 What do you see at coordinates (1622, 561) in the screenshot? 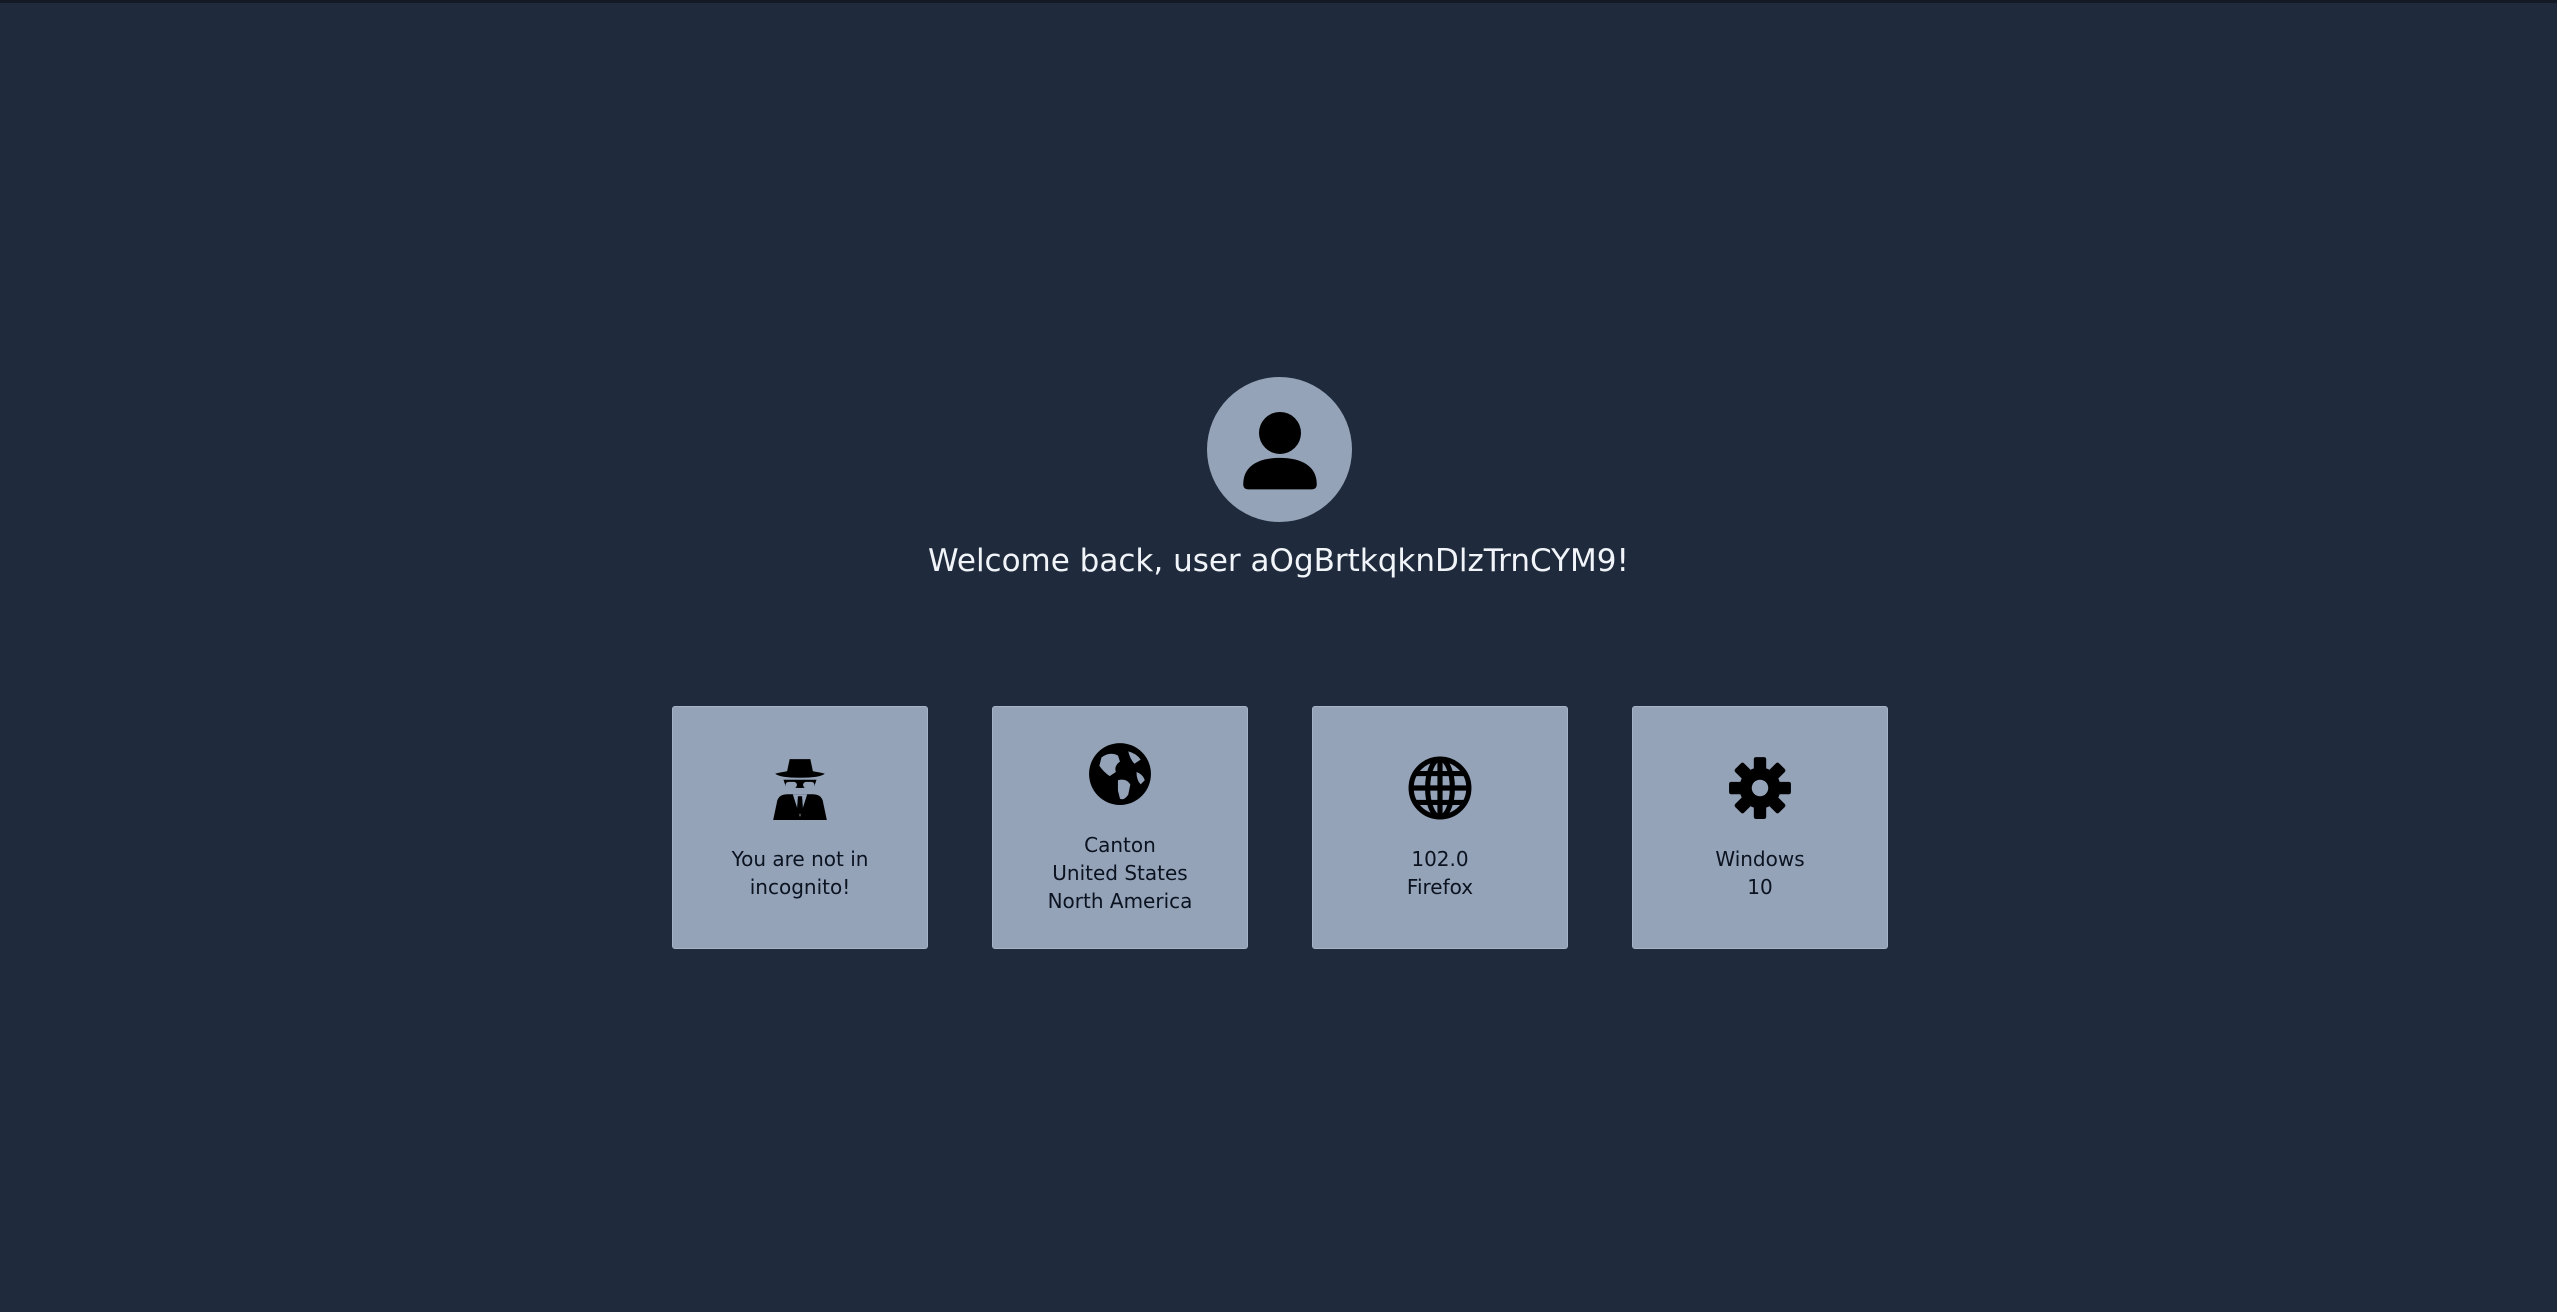
I see `welcome-suffix: !` at bounding box center [1622, 561].